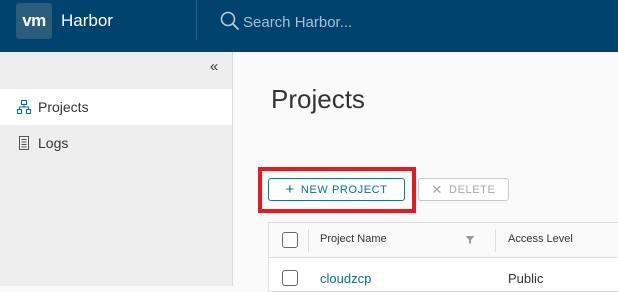 Image resolution: width=618 pixels, height=292 pixels. Describe the element at coordinates (470, 240) in the screenshot. I see `filter-icon` at that location.